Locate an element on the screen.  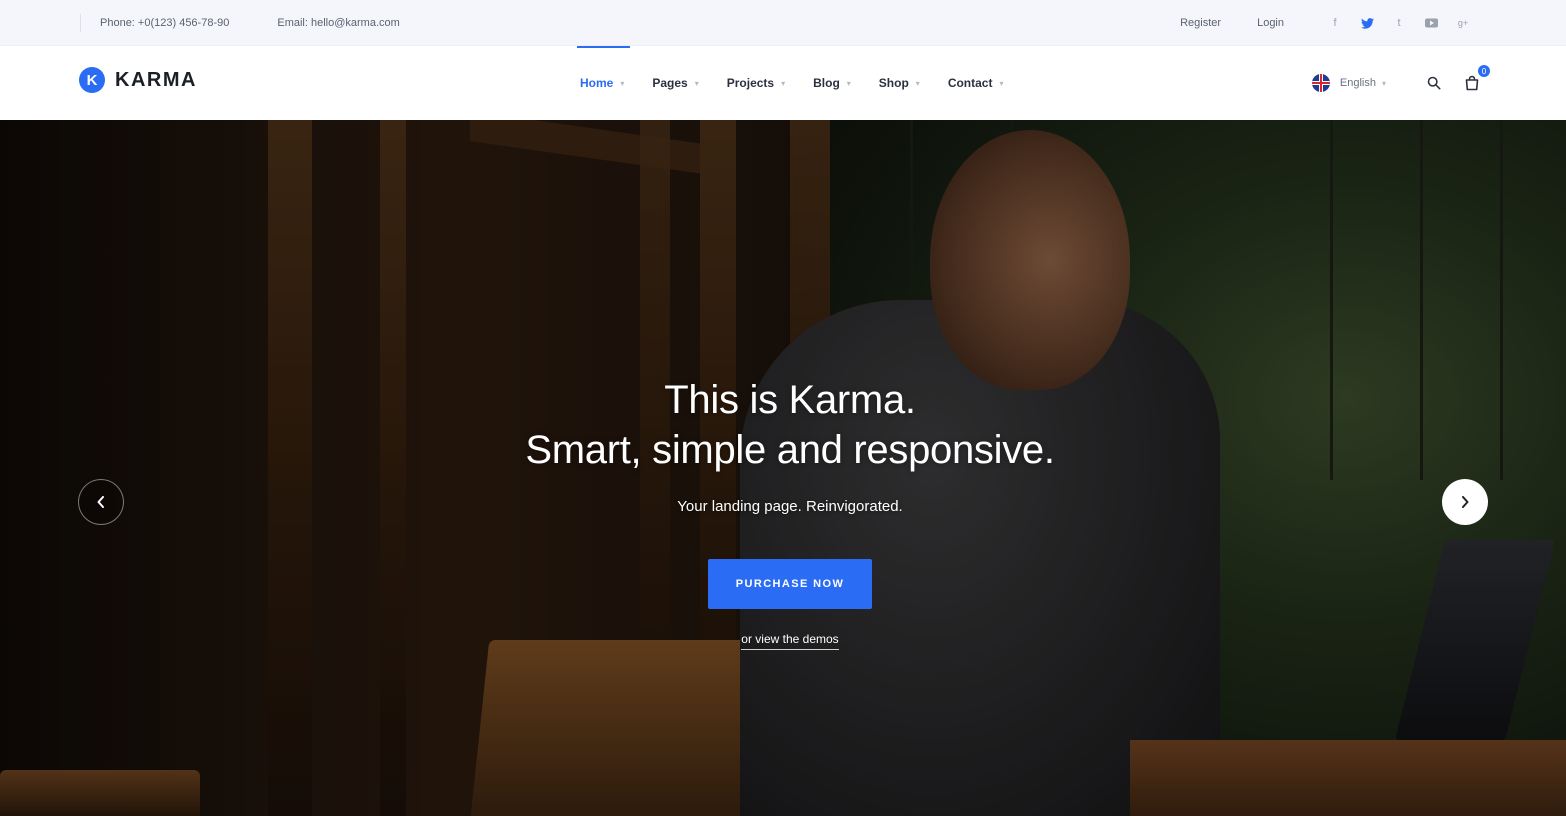
hero-title-line-2: Smart, simple and responsive. is located at coordinates (790, 450).